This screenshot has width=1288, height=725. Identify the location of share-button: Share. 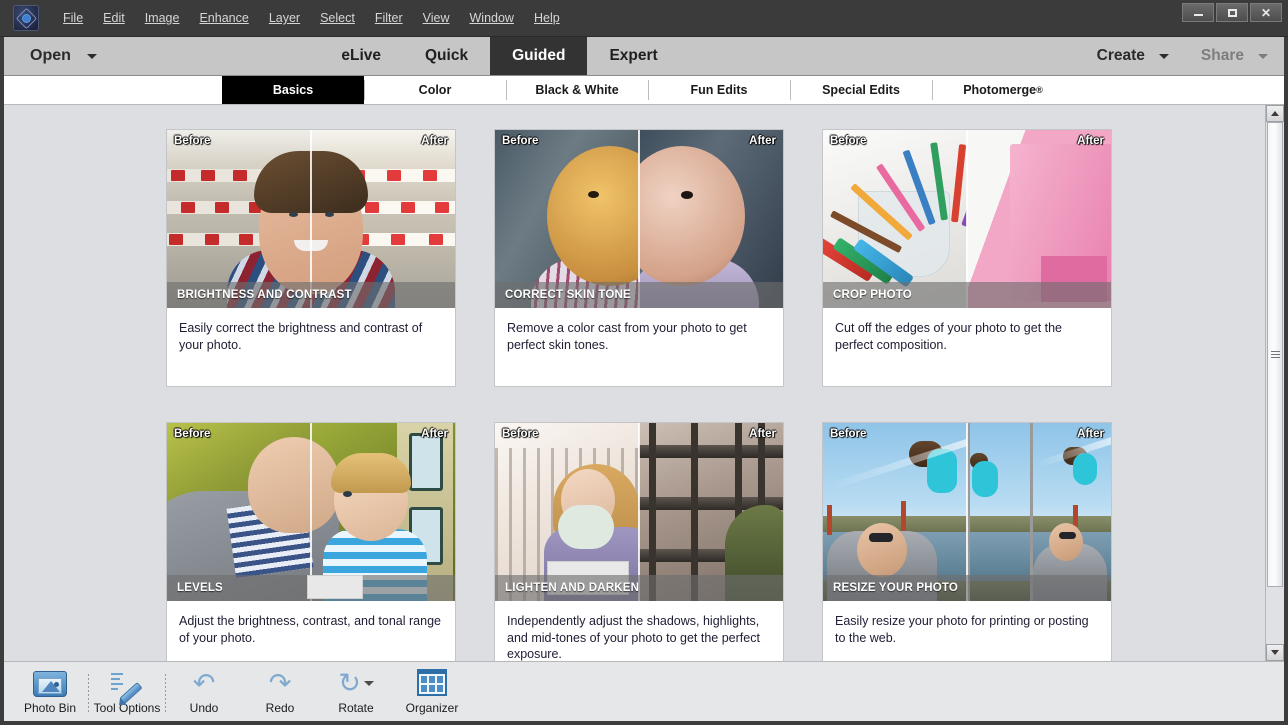
(1234, 56).